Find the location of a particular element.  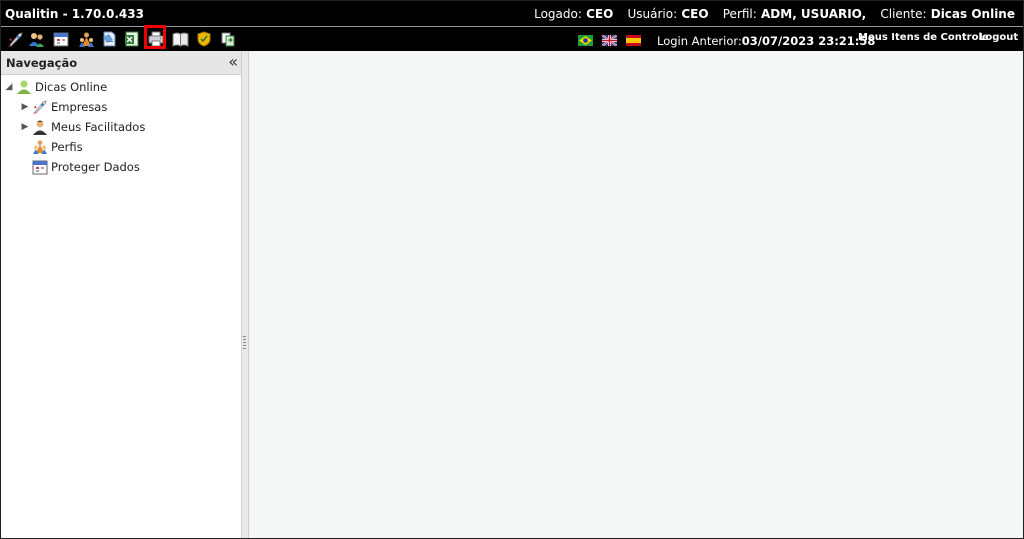

tree-node-proteger-dados: Proteger Dados is located at coordinates (85, 167).